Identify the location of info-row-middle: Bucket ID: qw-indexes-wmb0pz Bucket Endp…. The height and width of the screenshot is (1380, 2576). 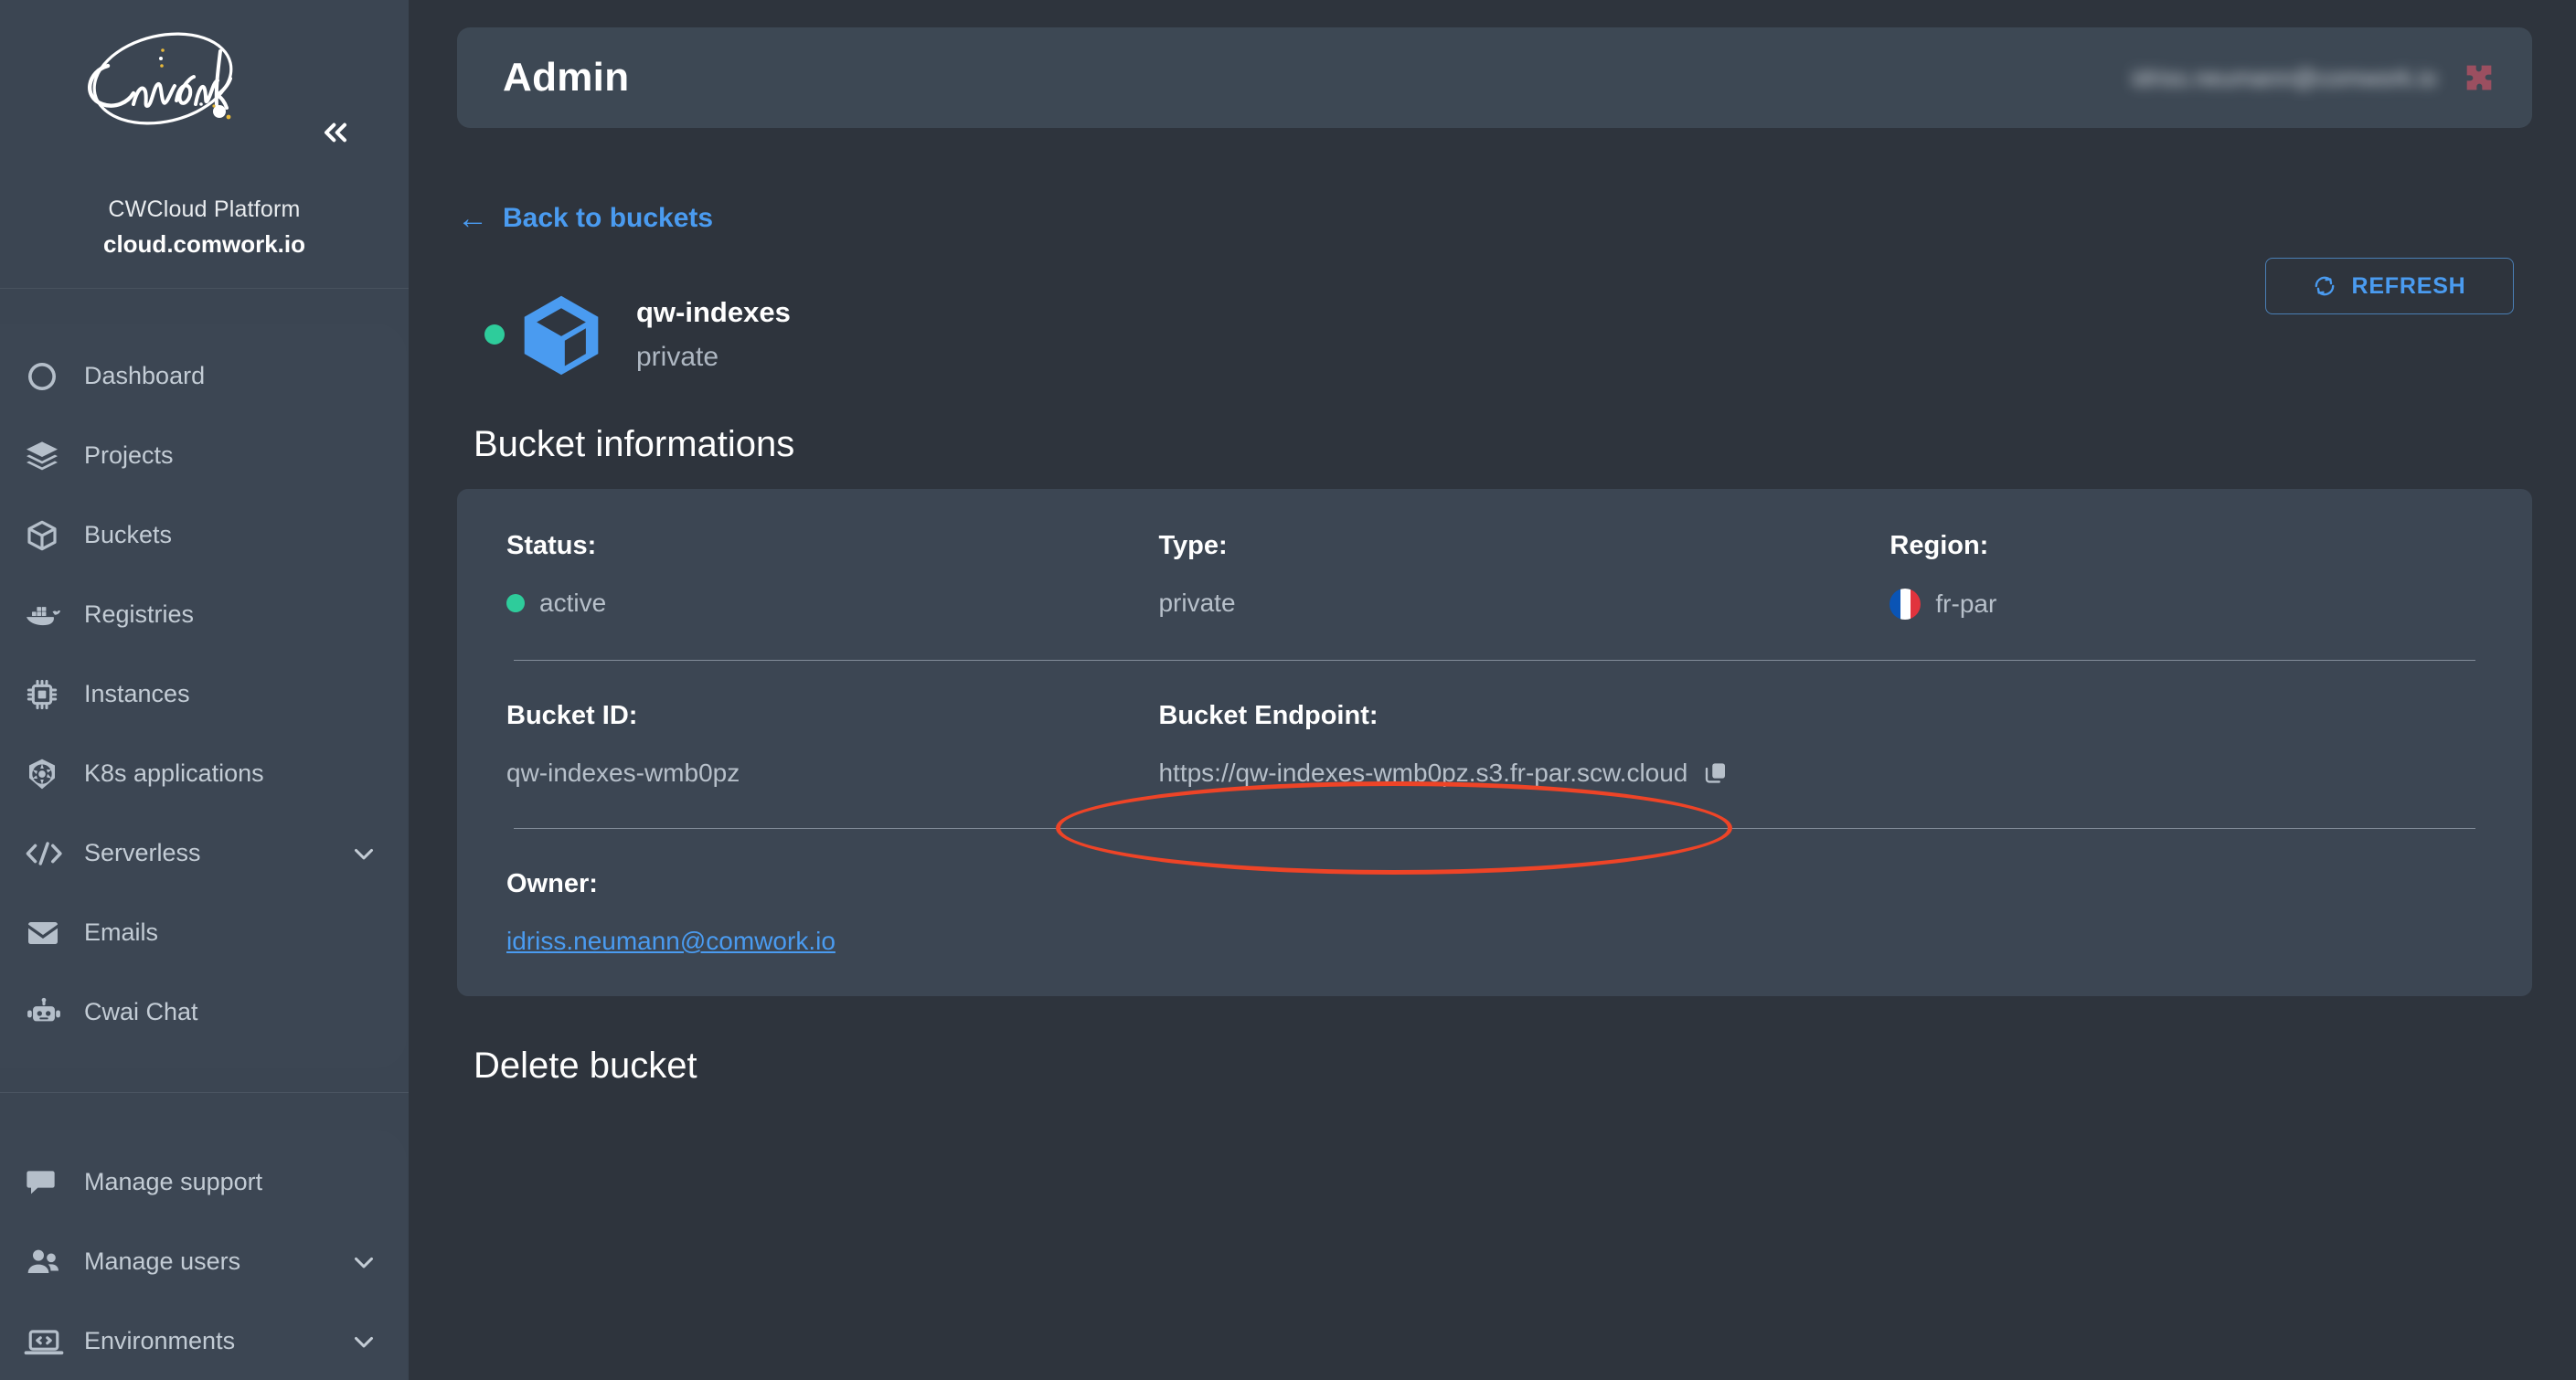
(1494, 744).